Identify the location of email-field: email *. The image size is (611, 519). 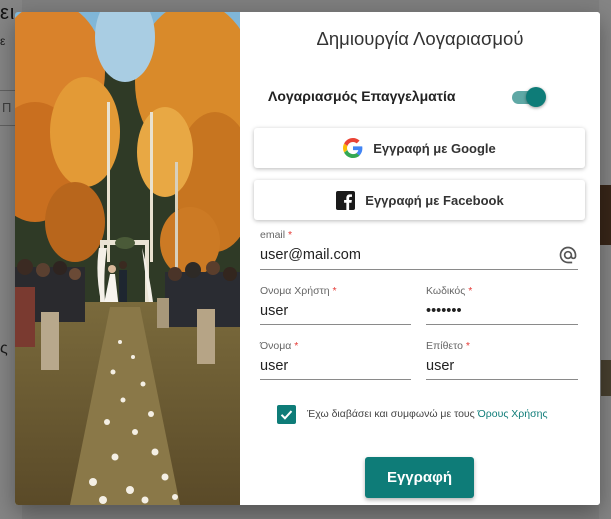
(419, 249).